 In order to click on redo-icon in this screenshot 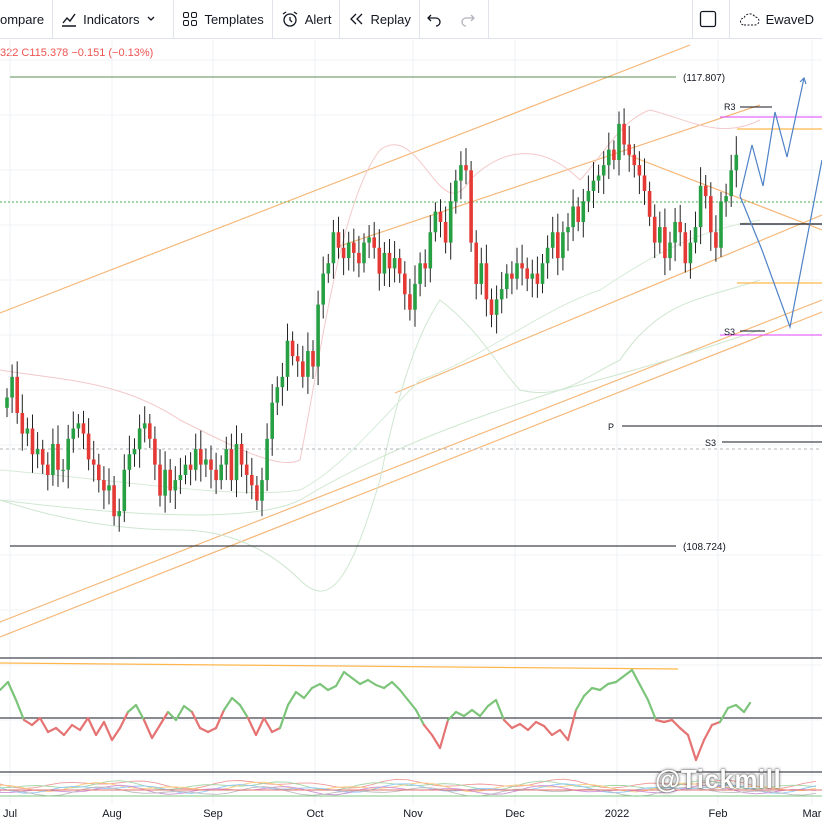, I will do `click(468, 20)`.